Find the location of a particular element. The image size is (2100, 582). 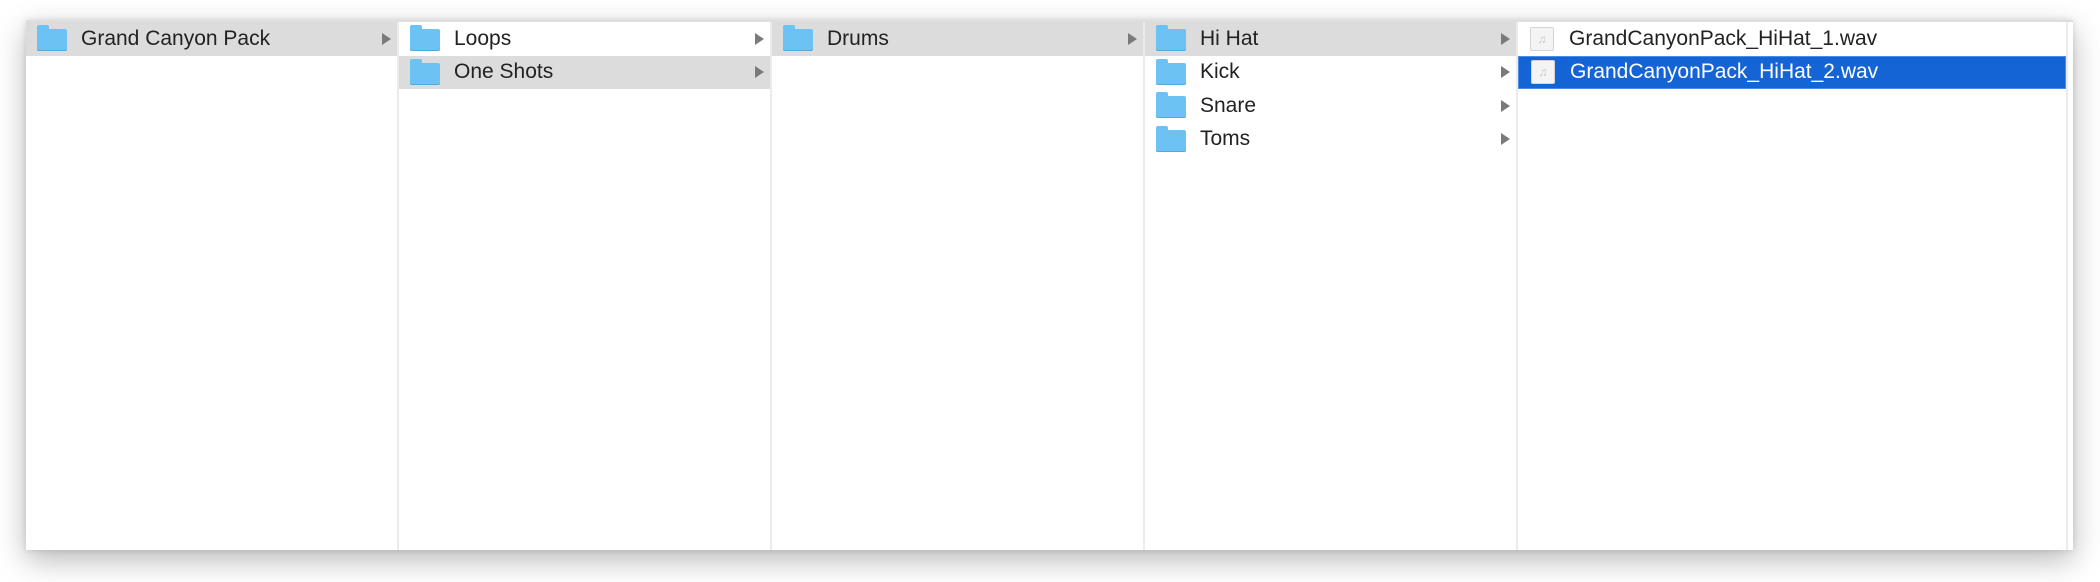

list-item-hihat-2-wav: ♫ GrandCanyonPack_HiHat_2.wav is located at coordinates (1792, 72).